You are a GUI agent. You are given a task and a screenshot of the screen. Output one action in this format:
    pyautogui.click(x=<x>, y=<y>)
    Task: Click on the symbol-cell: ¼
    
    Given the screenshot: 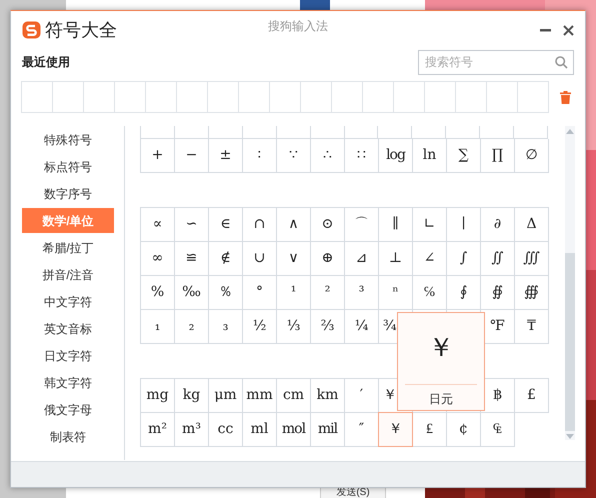 What is the action you would take?
    pyautogui.click(x=362, y=327)
    